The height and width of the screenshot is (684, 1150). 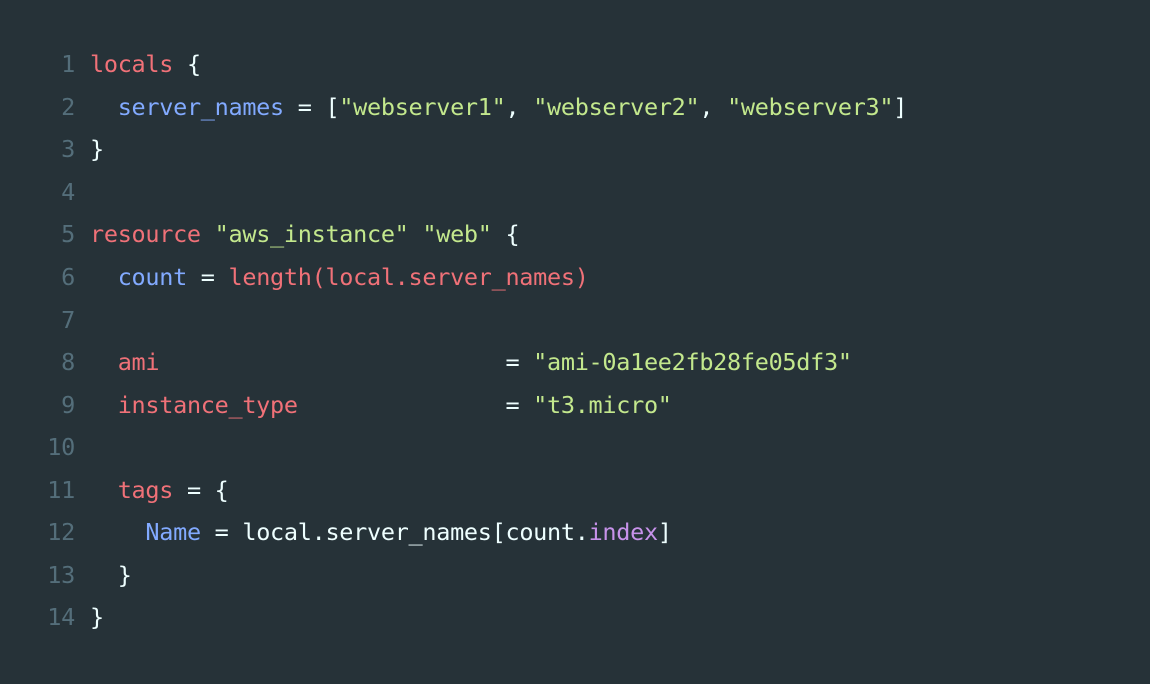 I want to click on line-number: 8, so click(x=68, y=362).